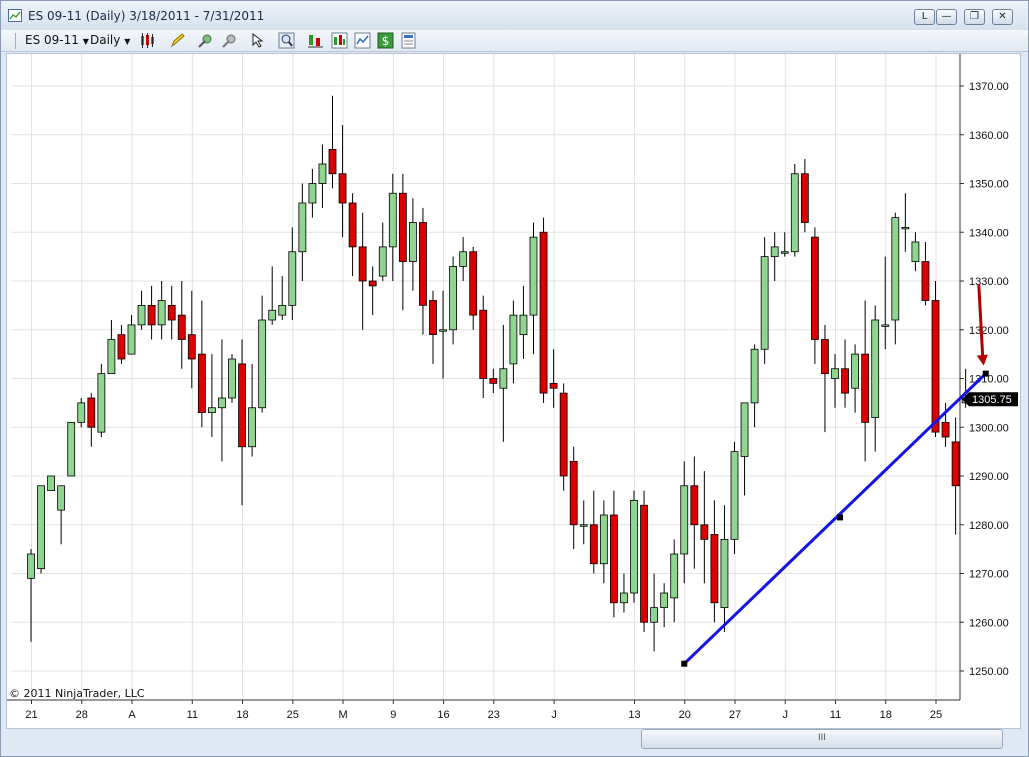 This screenshot has height=757, width=1029. Describe the element at coordinates (1002, 17) in the screenshot. I see `close-button: ✕` at that location.